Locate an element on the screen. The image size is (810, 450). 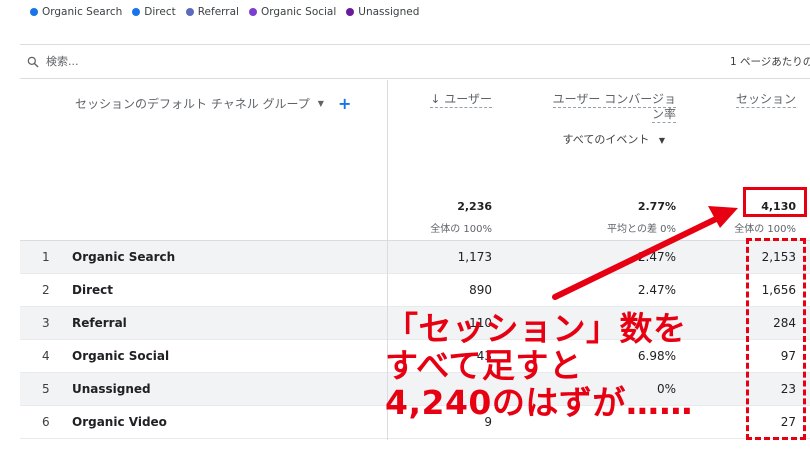
legend-item-direct: Direct is located at coordinates (154, 12).